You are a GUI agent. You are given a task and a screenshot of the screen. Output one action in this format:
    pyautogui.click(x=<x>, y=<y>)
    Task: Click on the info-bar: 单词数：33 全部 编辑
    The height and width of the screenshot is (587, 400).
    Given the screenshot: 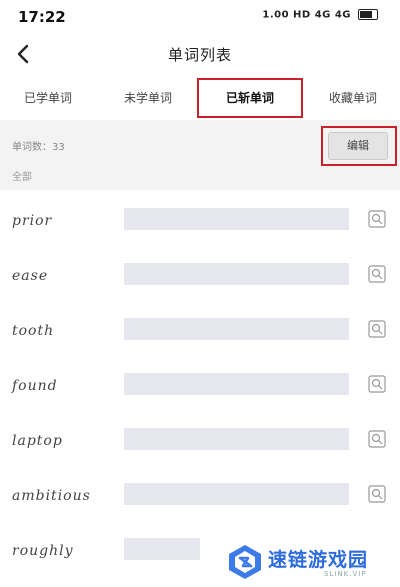 What is the action you would take?
    pyautogui.click(x=200, y=155)
    